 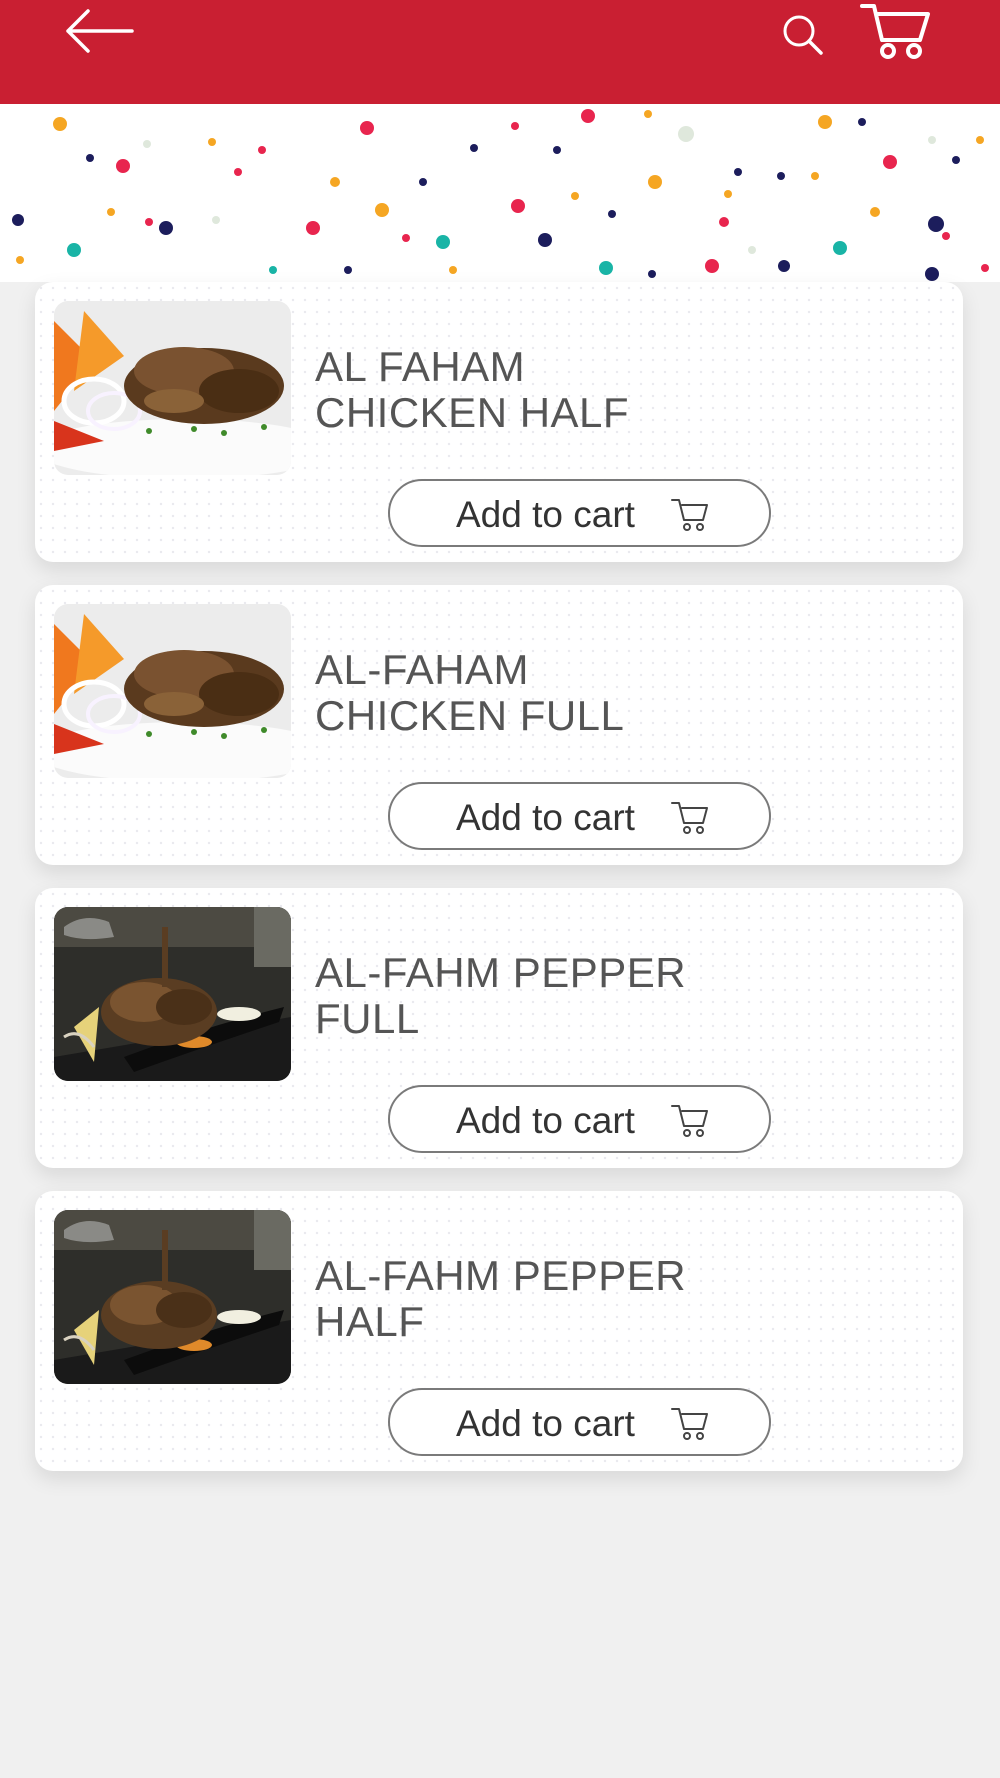 I want to click on product-title: AL FAHAM CHICKEN HALF, so click(x=472, y=389).